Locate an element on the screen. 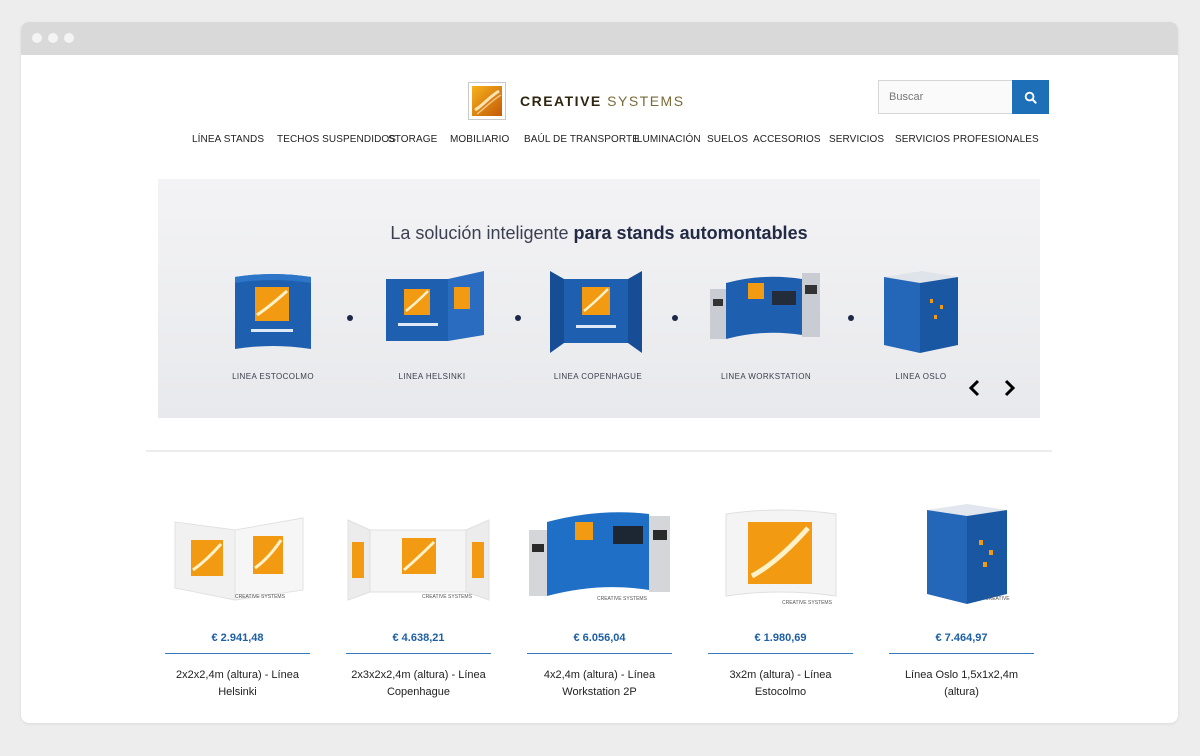 This screenshot has width=1200, height=756. nav-item-mobiliario: MOBILIARIO is located at coordinates (479, 139).